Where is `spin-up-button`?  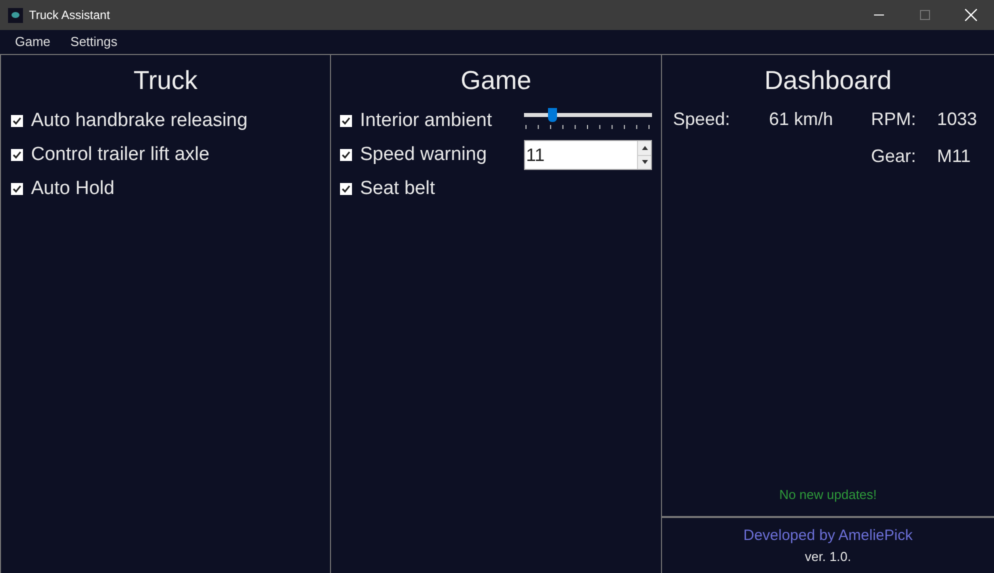
spin-up-button is located at coordinates (644, 147).